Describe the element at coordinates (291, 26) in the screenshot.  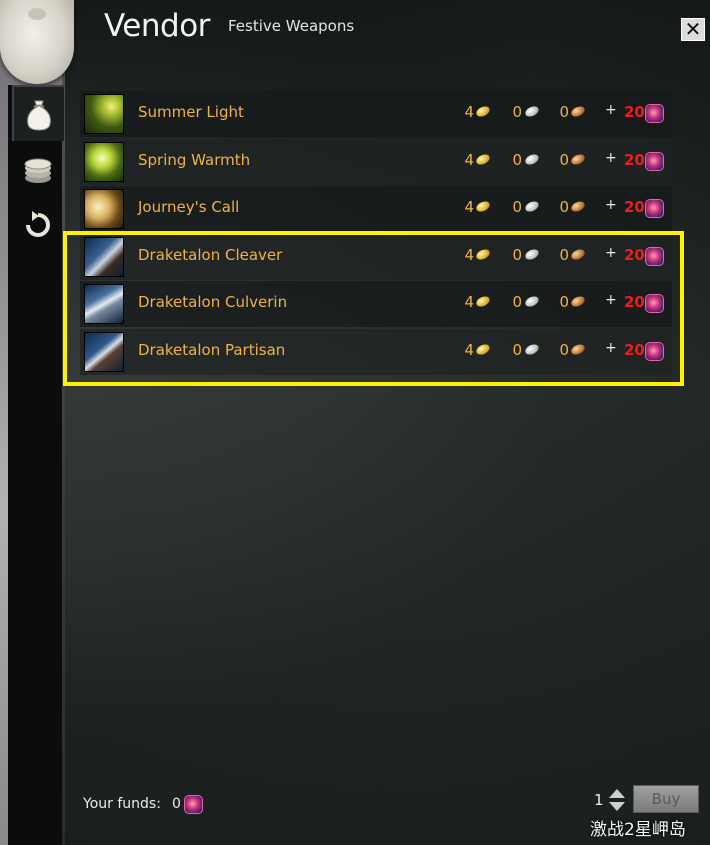
I see `window-subtitle: Festive Weapons` at that location.